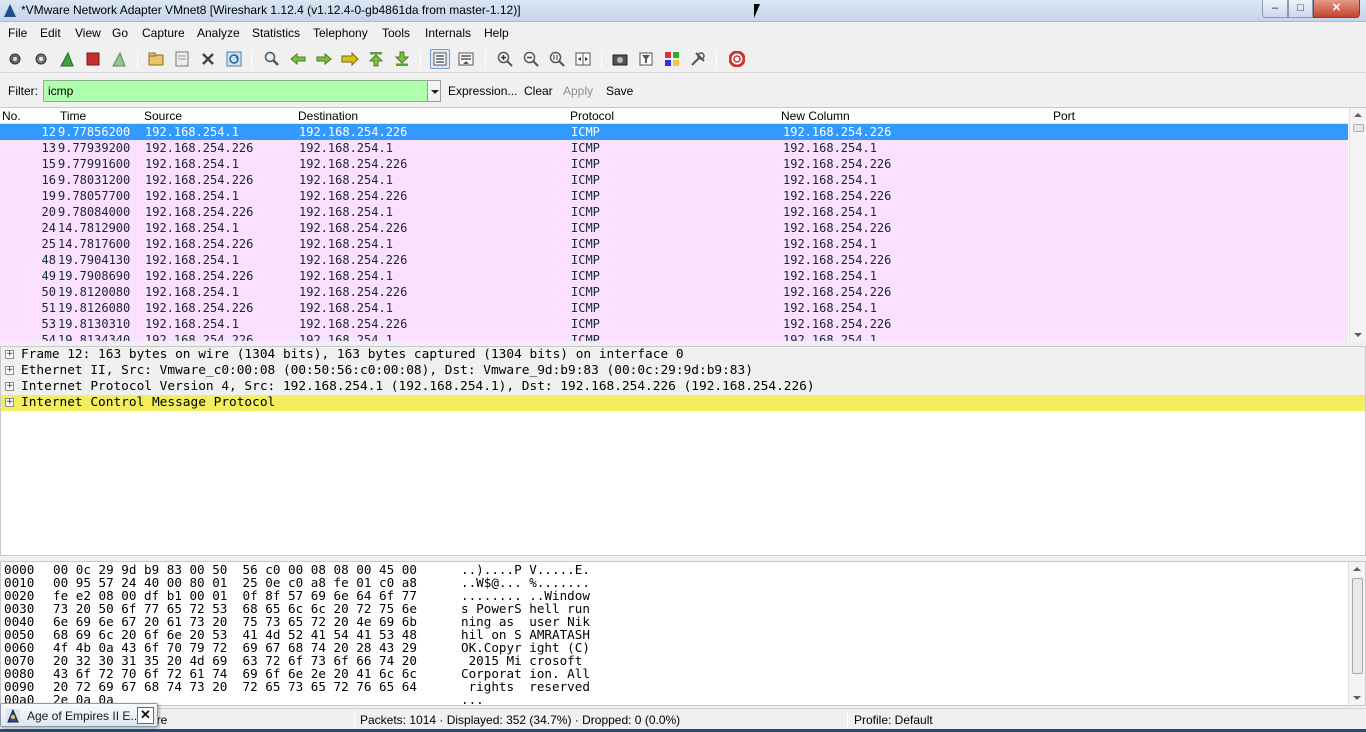  Describe the element at coordinates (119, 59) in the screenshot. I see `restart-capture-icon` at that location.